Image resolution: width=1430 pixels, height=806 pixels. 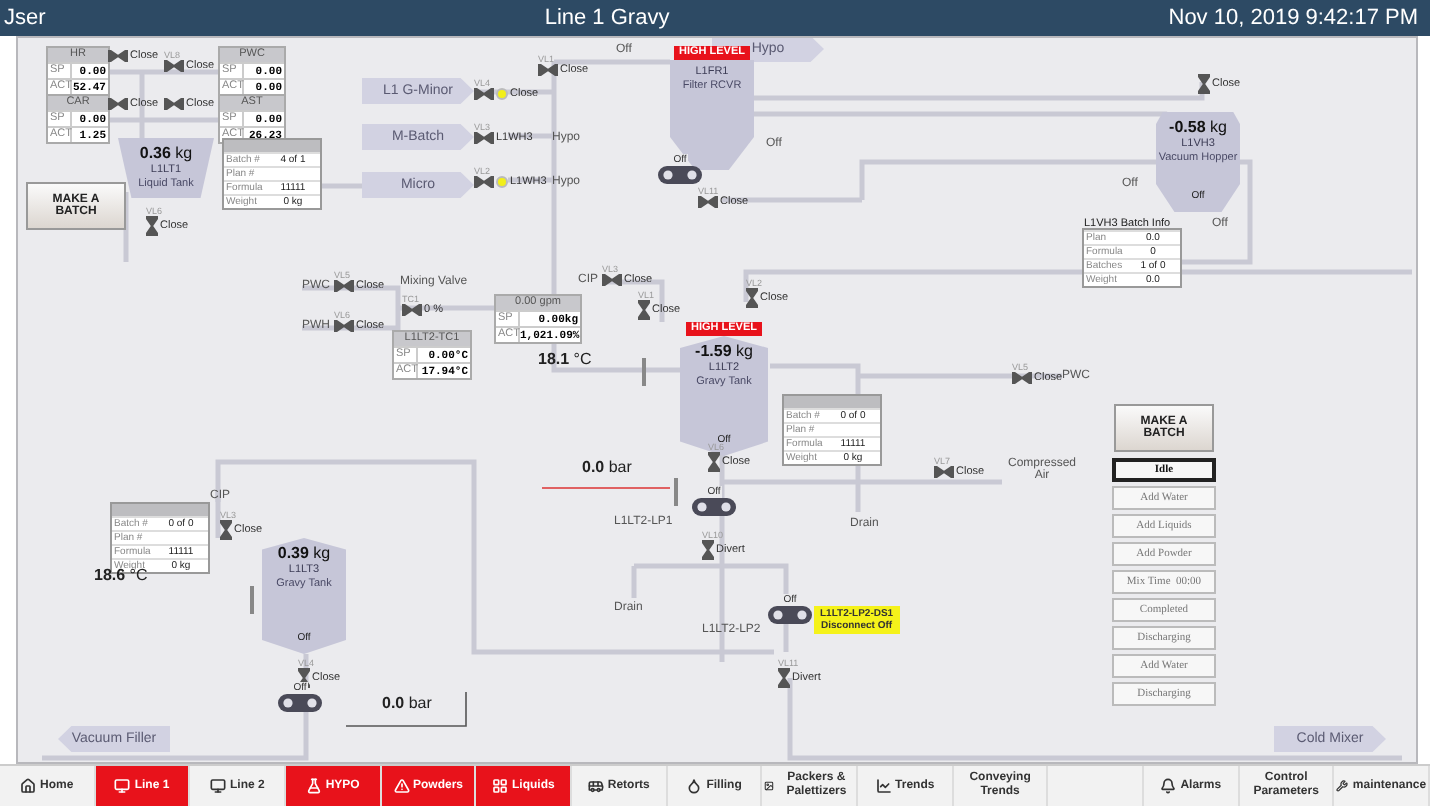 I want to click on user-name: Jser, so click(x=25, y=18).